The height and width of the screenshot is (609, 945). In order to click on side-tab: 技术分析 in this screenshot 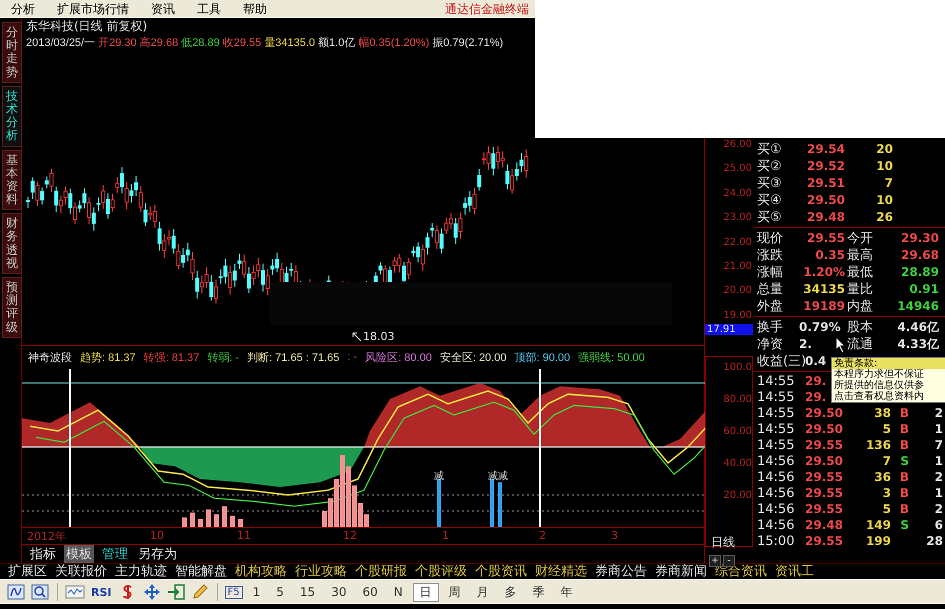, I will do `click(12, 116)`.